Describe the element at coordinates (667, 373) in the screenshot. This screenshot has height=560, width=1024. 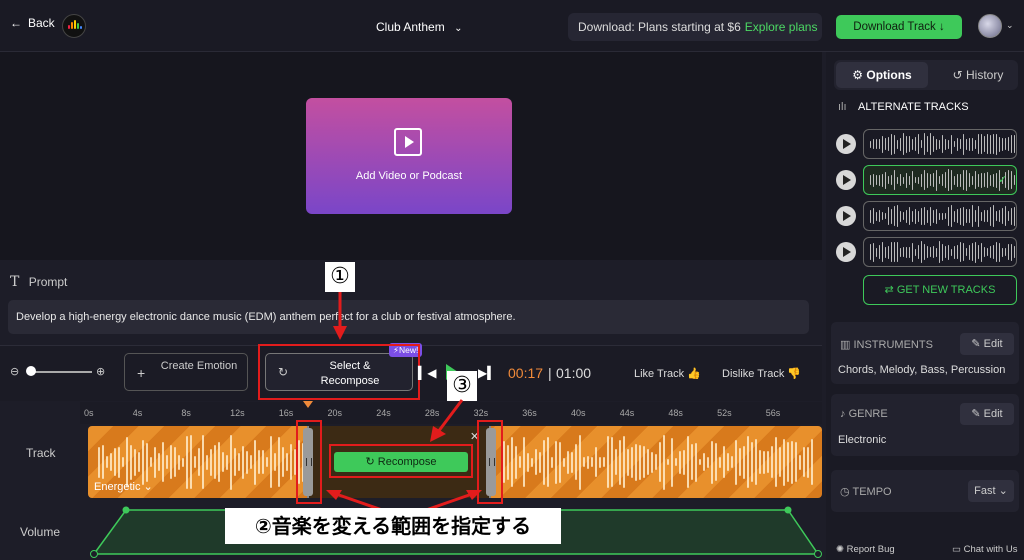
I see `like-track-button: Like Track 👍` at that location.